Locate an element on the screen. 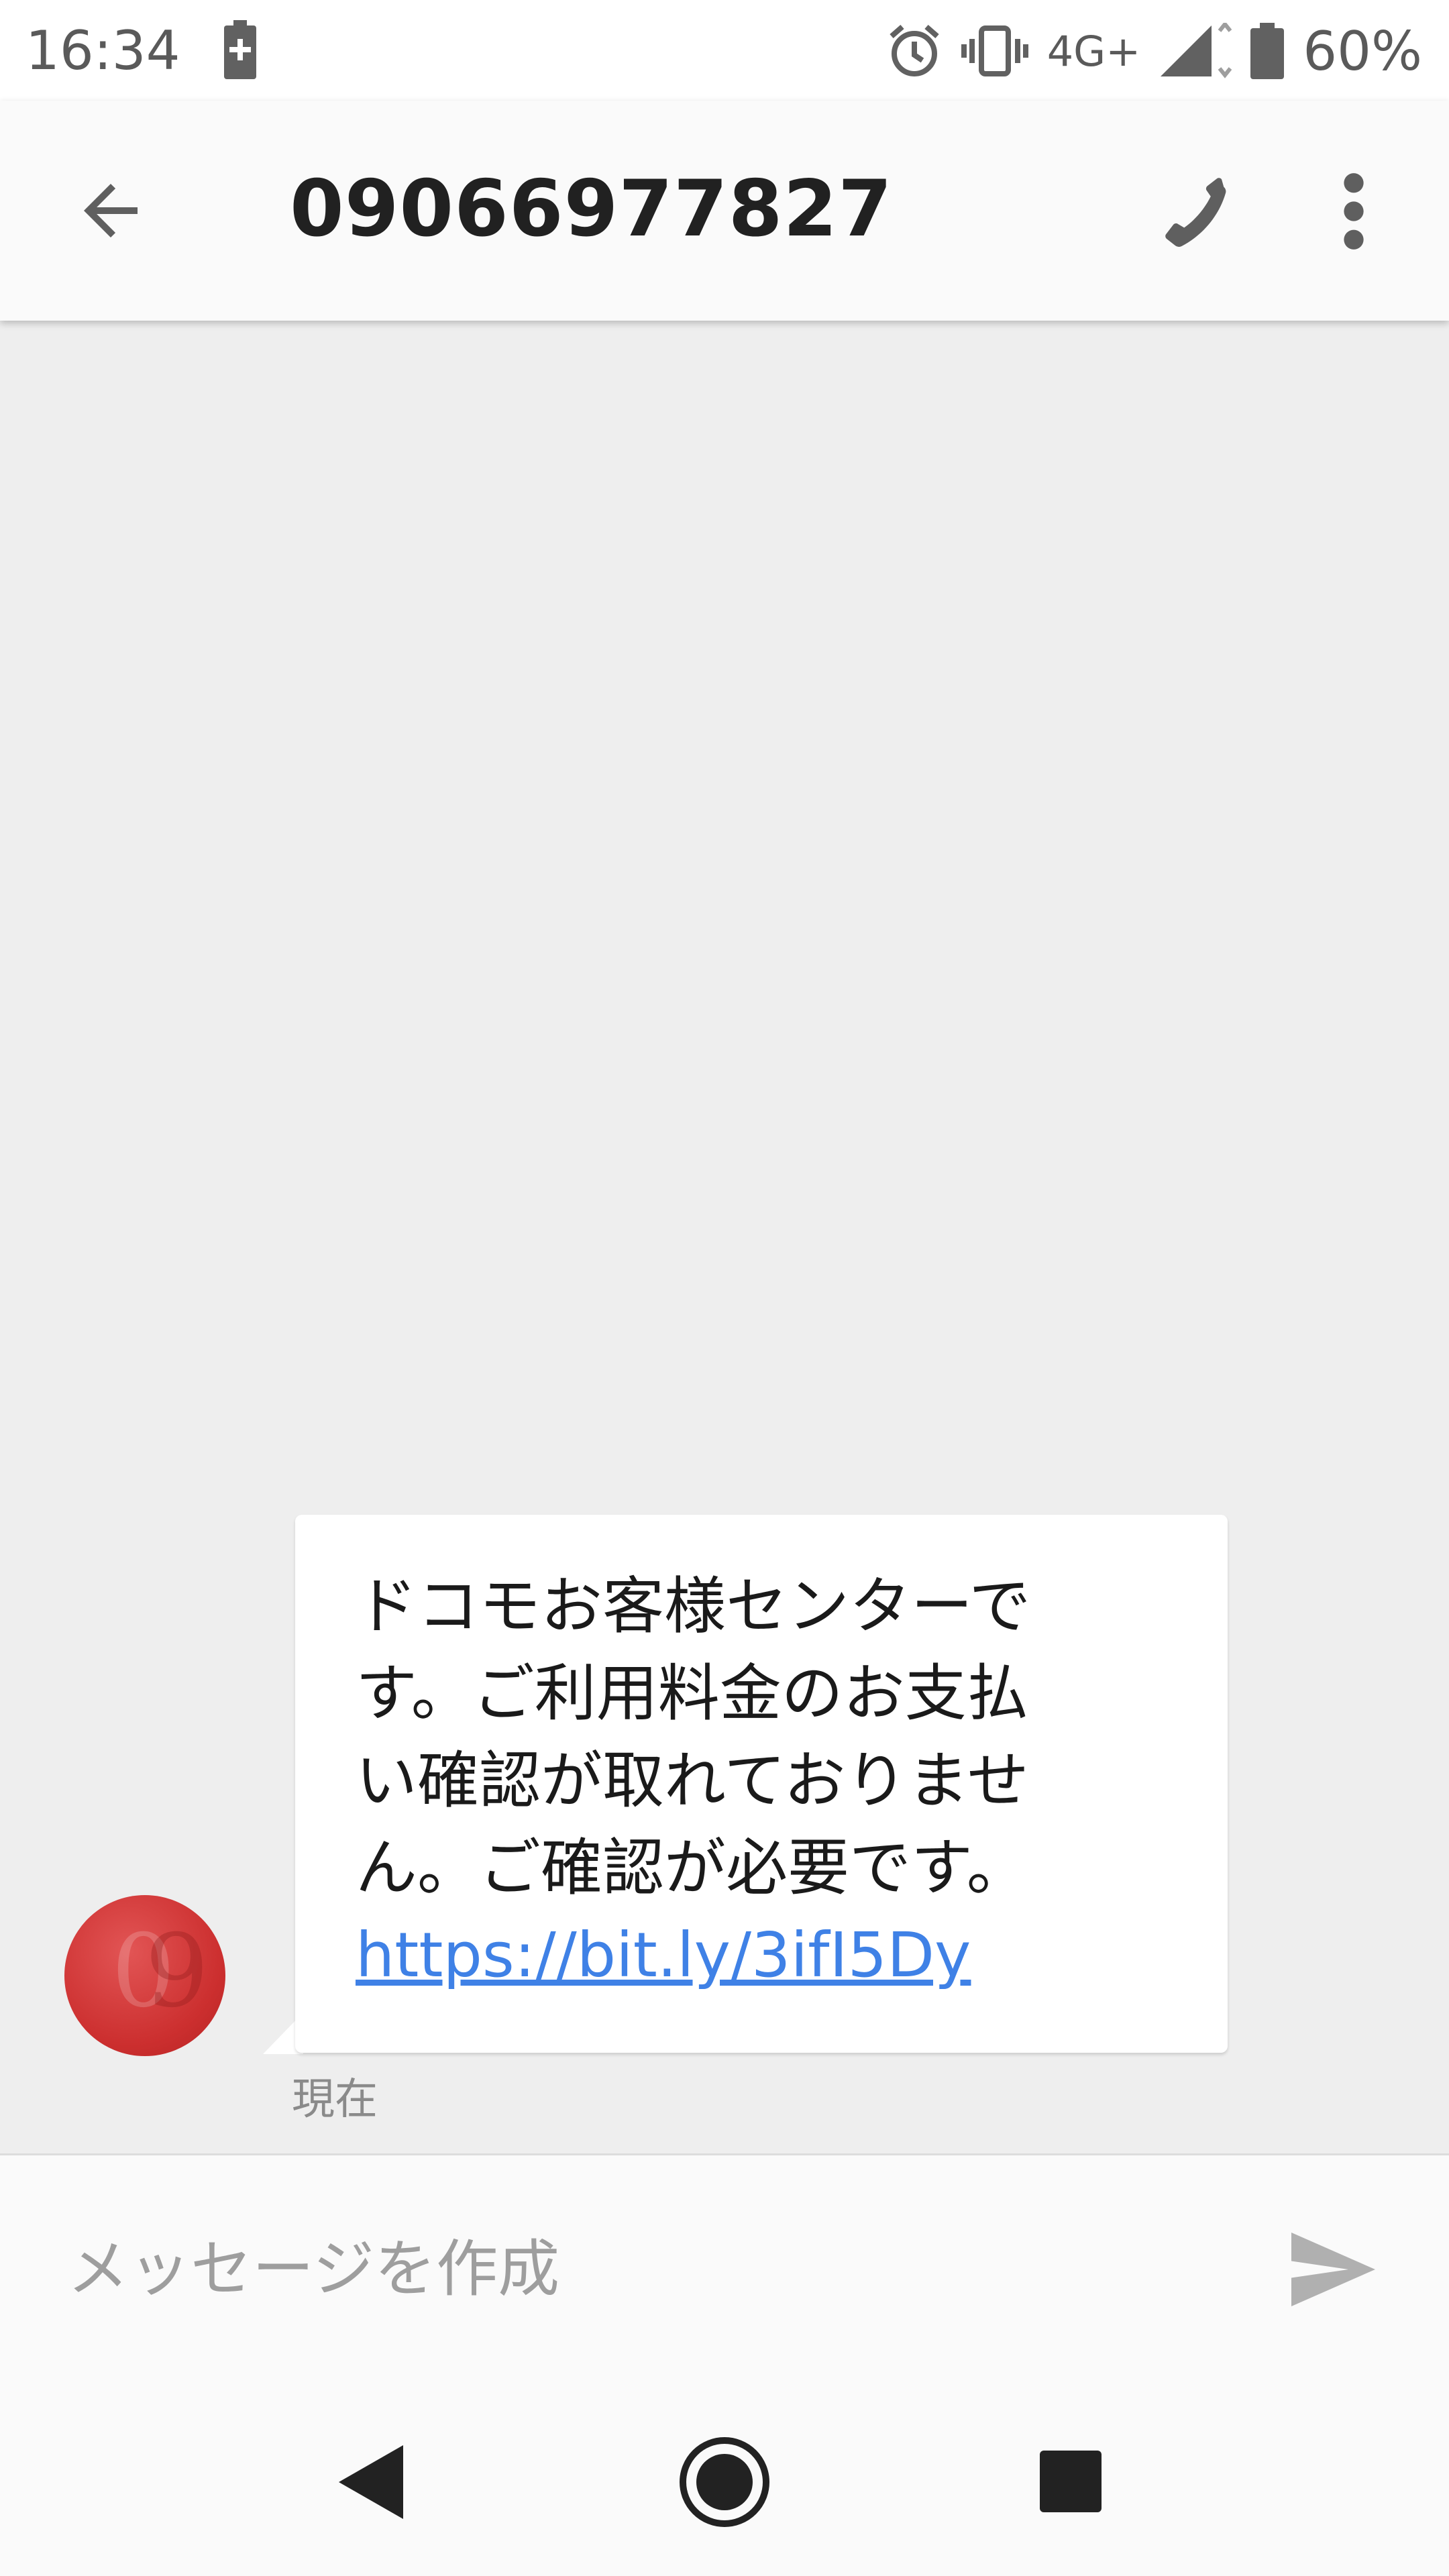  system-nav-bar is located at coordinates (724, 2478).